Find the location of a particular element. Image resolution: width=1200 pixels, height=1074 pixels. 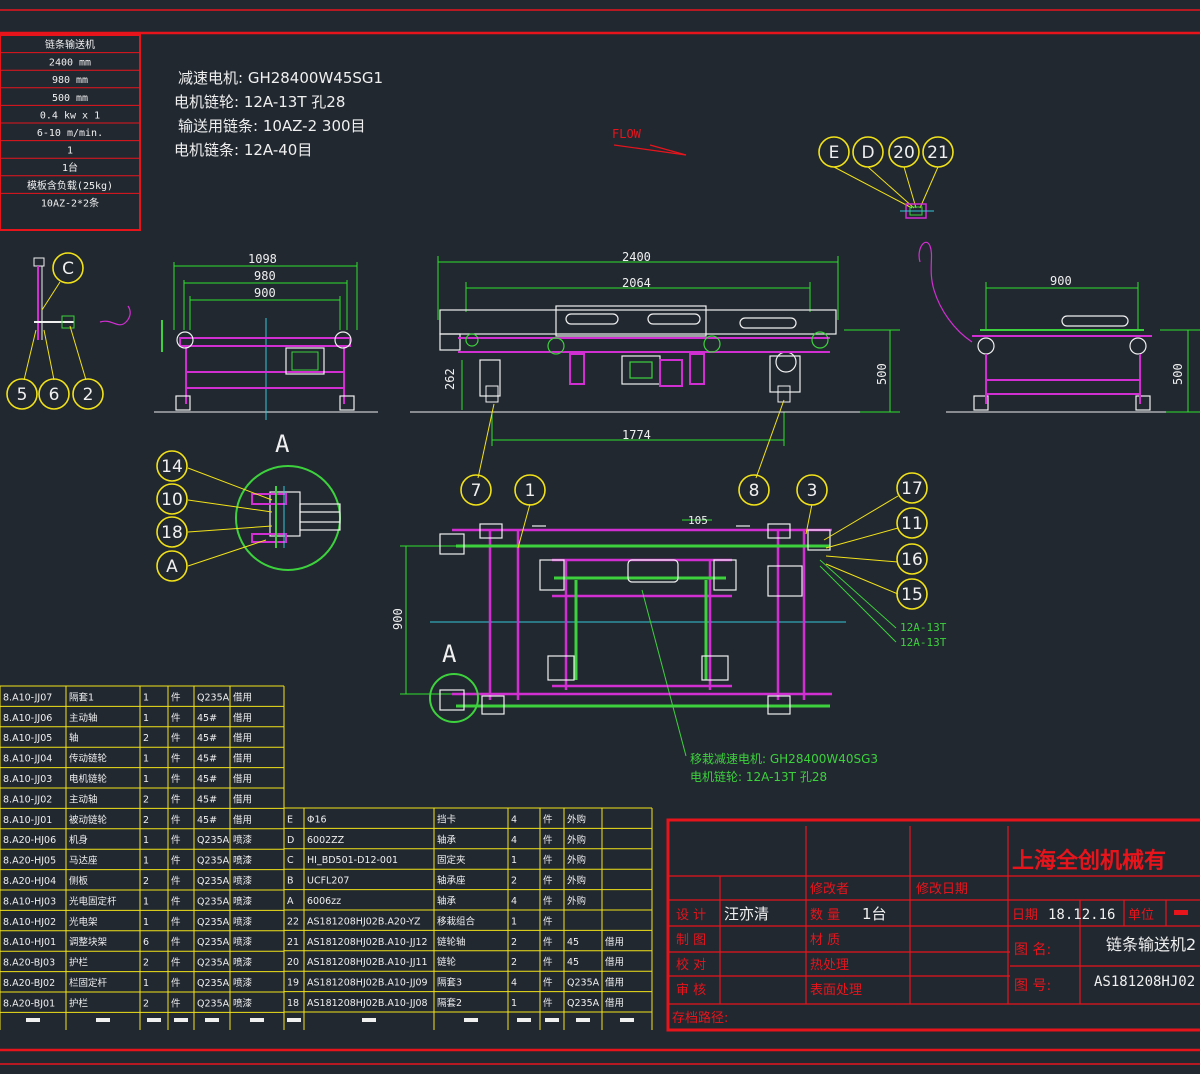

plan-section-label-a: A is located at coordinates (449, 654).